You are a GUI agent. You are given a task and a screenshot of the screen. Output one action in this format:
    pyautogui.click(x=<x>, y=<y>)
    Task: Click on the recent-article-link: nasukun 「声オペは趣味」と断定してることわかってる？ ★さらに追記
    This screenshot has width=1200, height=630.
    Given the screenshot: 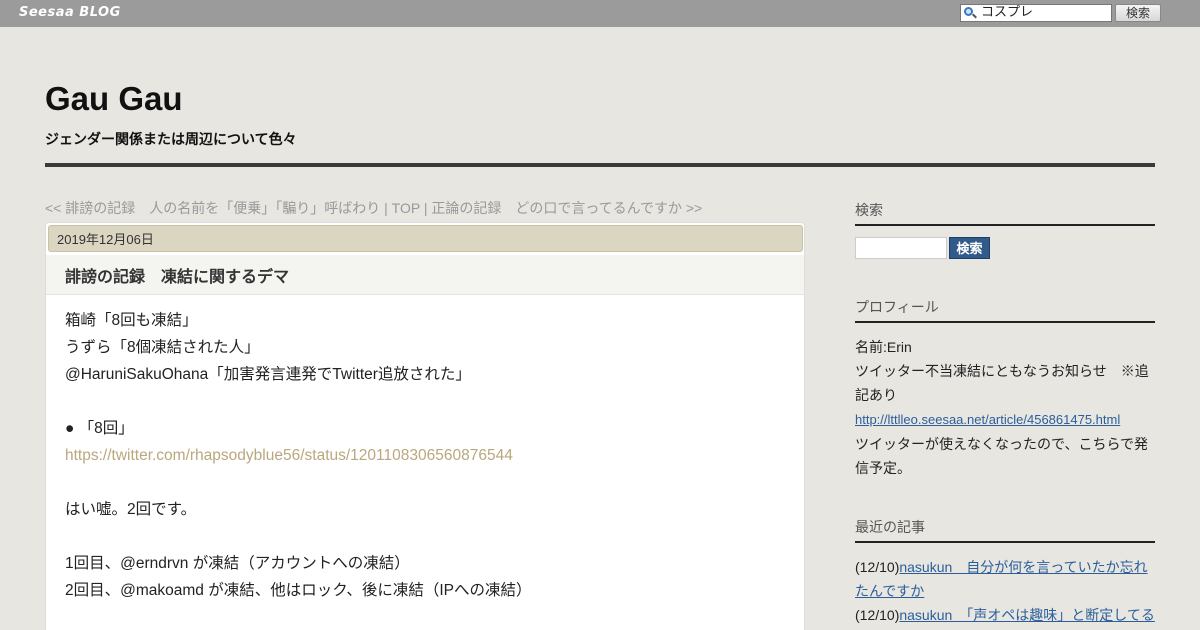 What is the action you would take?
    pyautogui.click(x=1005, y=618)
    